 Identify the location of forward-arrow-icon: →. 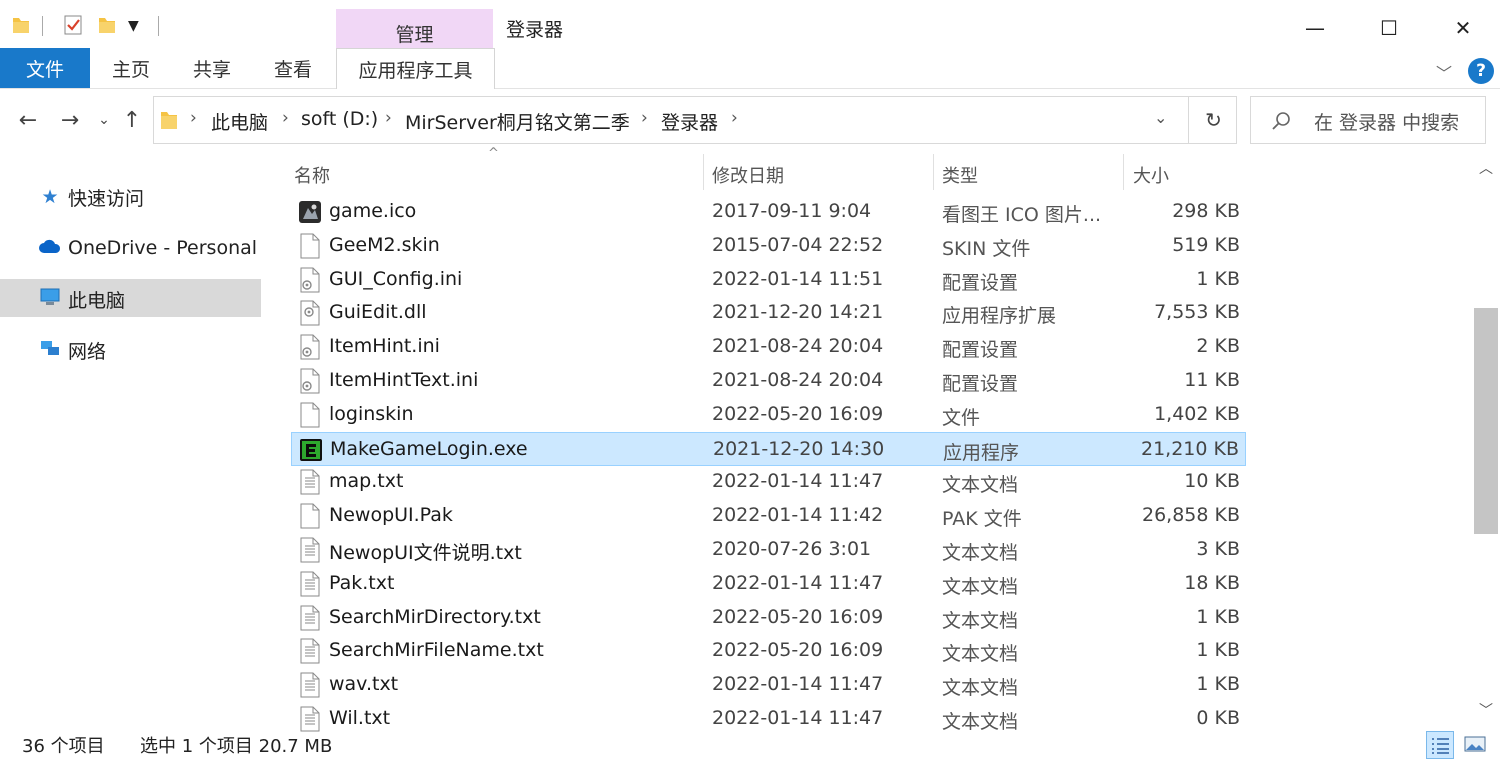
(70, 120).